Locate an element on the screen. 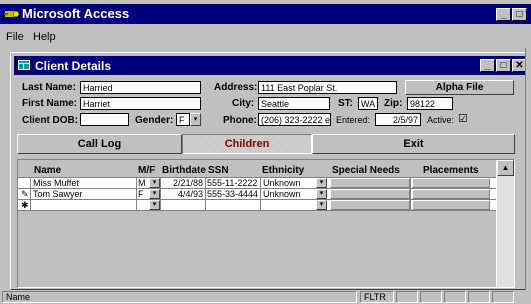 This screenshot has height=304, width=531. cell-ssn: 555-11-2222 is located at coordinates (232, 183).